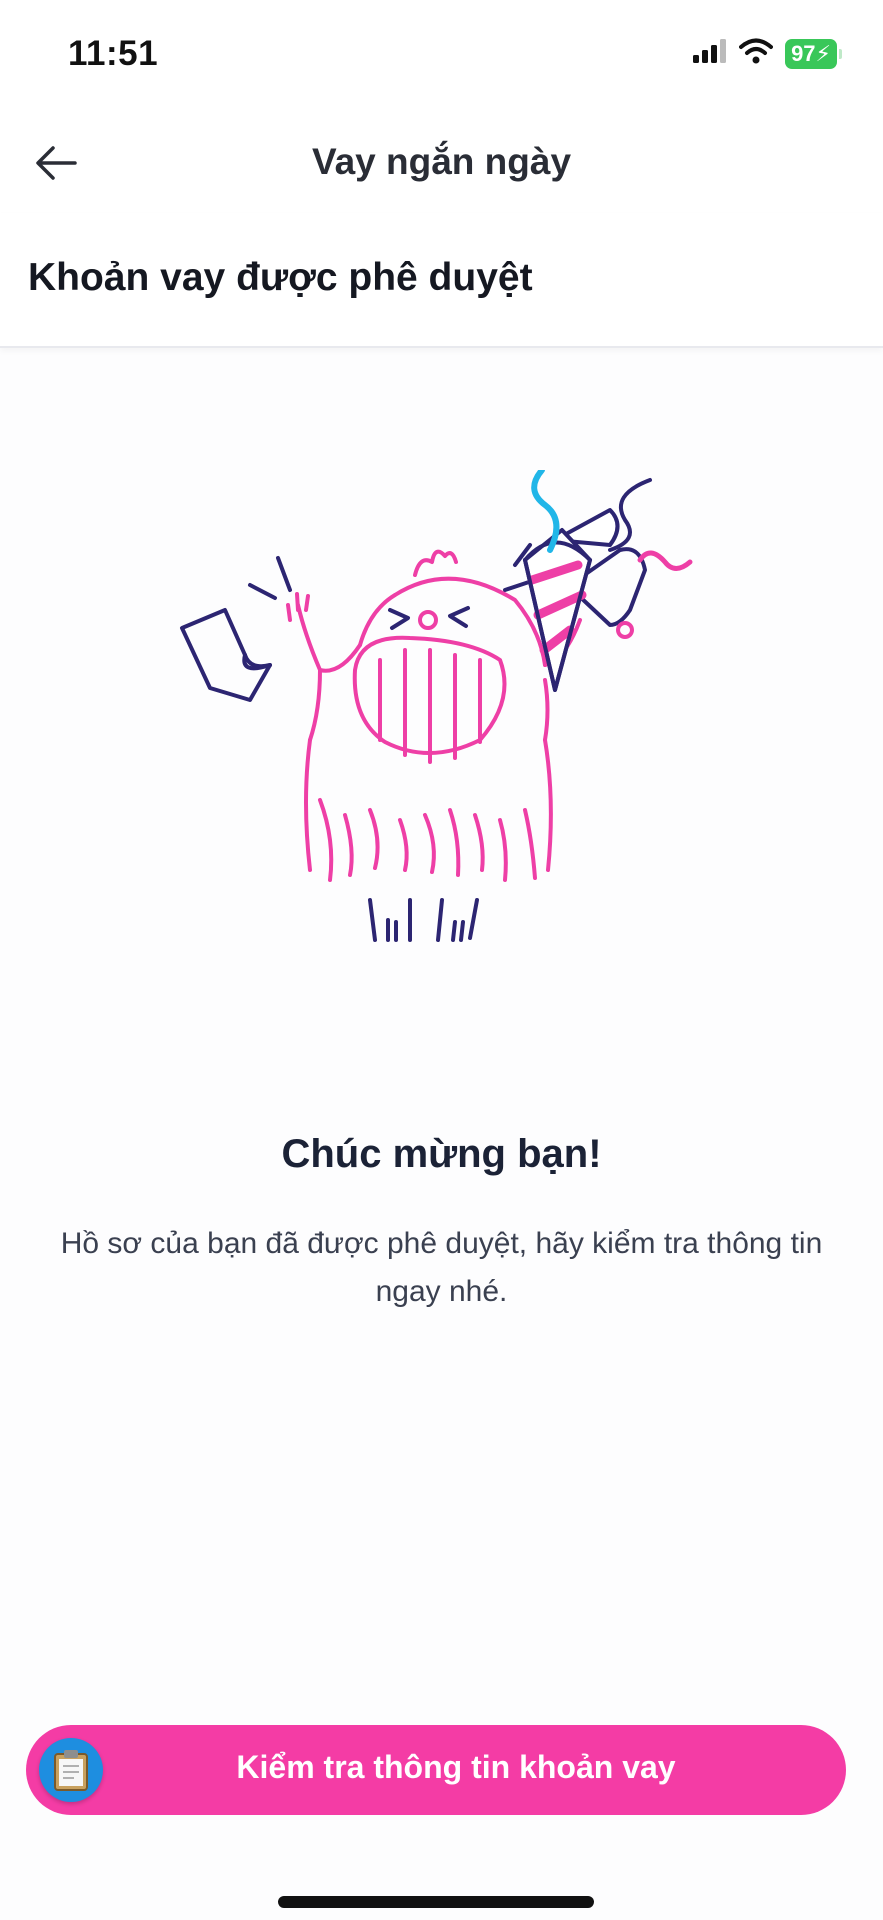  Describe the element at coordinates (710, 53) in the screenshot. I see `cellular-signal-icon` at that location.